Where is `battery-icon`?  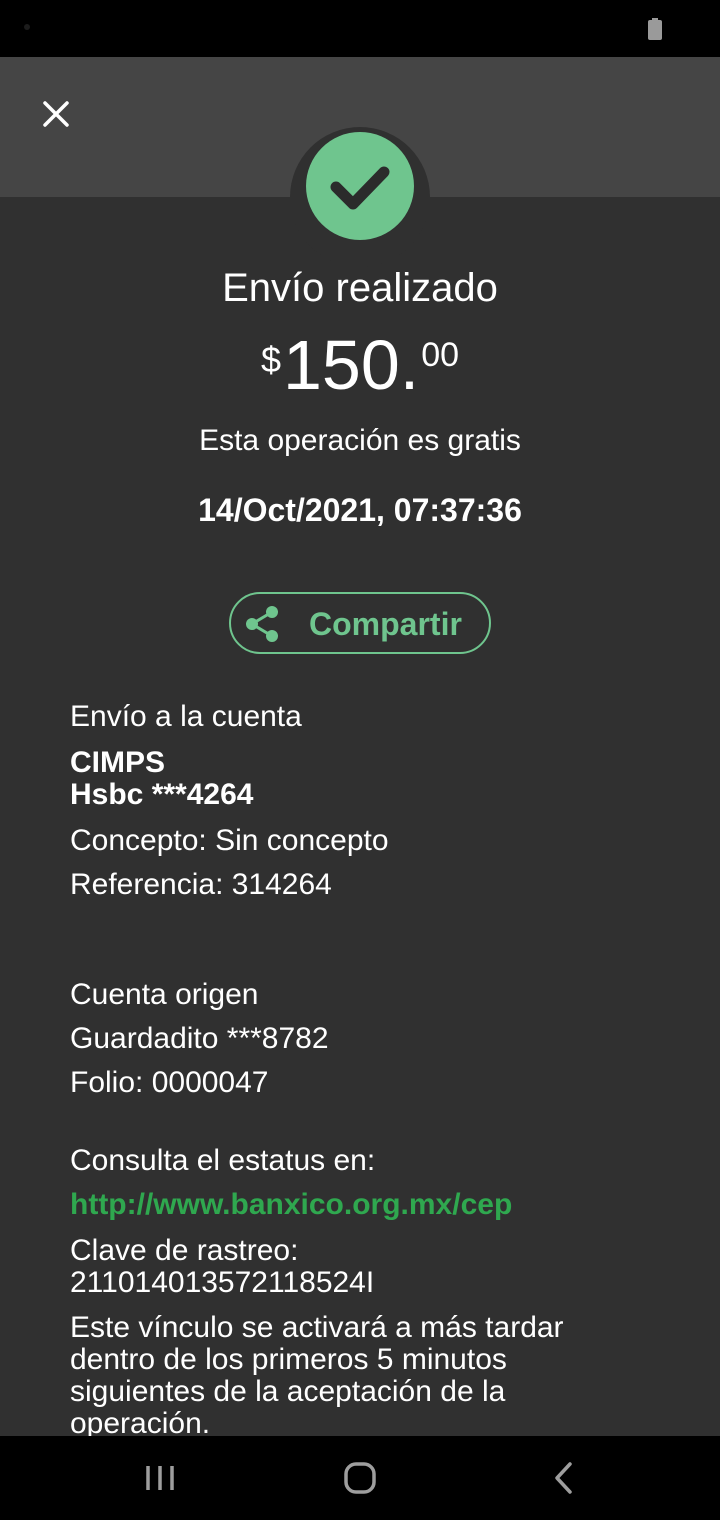 battery-icon is located at coordinates (655, 29).